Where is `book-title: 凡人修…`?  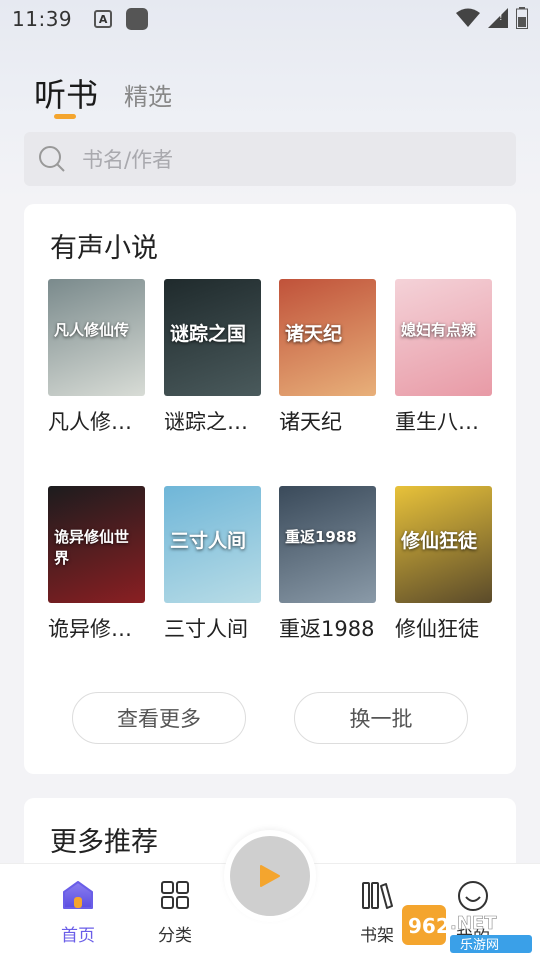 book-title: 凡人修… is located at coordinates (90, 422).